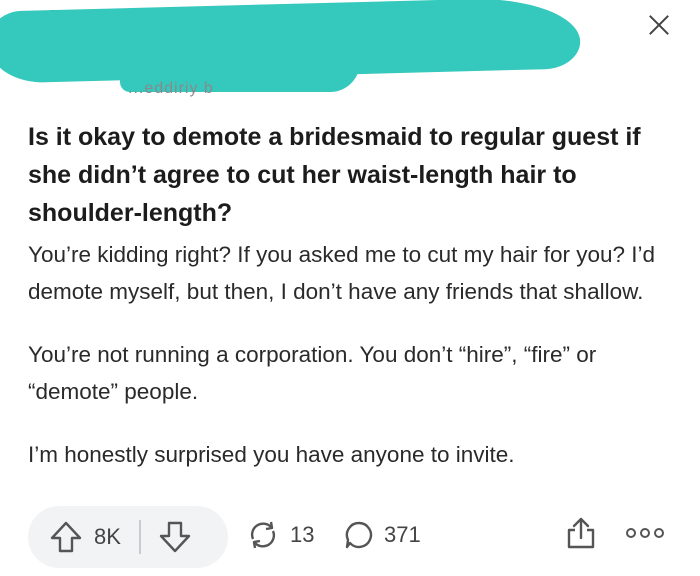 The width and height of the screenshot is (700, 576). What do you see at coordinates (171, 88) in the screenshot?
I see `subreddit-name-fragment: ...eddiriy b` at bounding box center [171, 88].